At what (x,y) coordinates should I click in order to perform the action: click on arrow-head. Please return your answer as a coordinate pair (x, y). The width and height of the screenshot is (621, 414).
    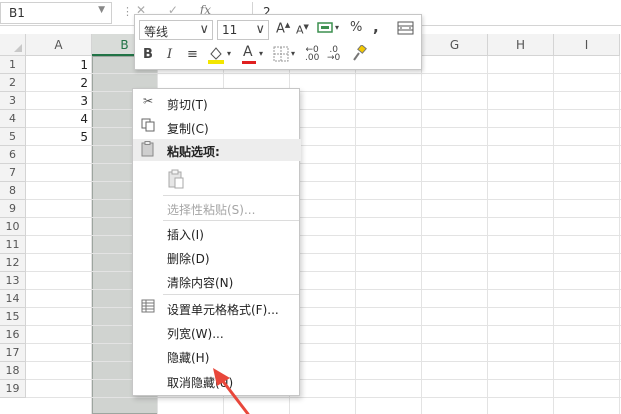
    Looking at the image, I should click on (221, 377).